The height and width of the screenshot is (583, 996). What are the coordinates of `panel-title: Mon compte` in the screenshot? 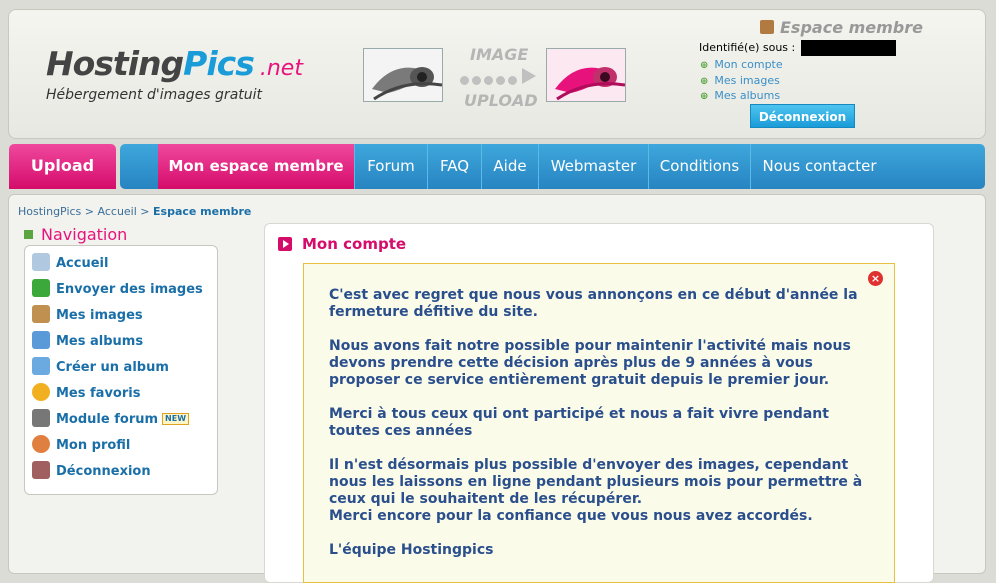 It's located at (342, 244).